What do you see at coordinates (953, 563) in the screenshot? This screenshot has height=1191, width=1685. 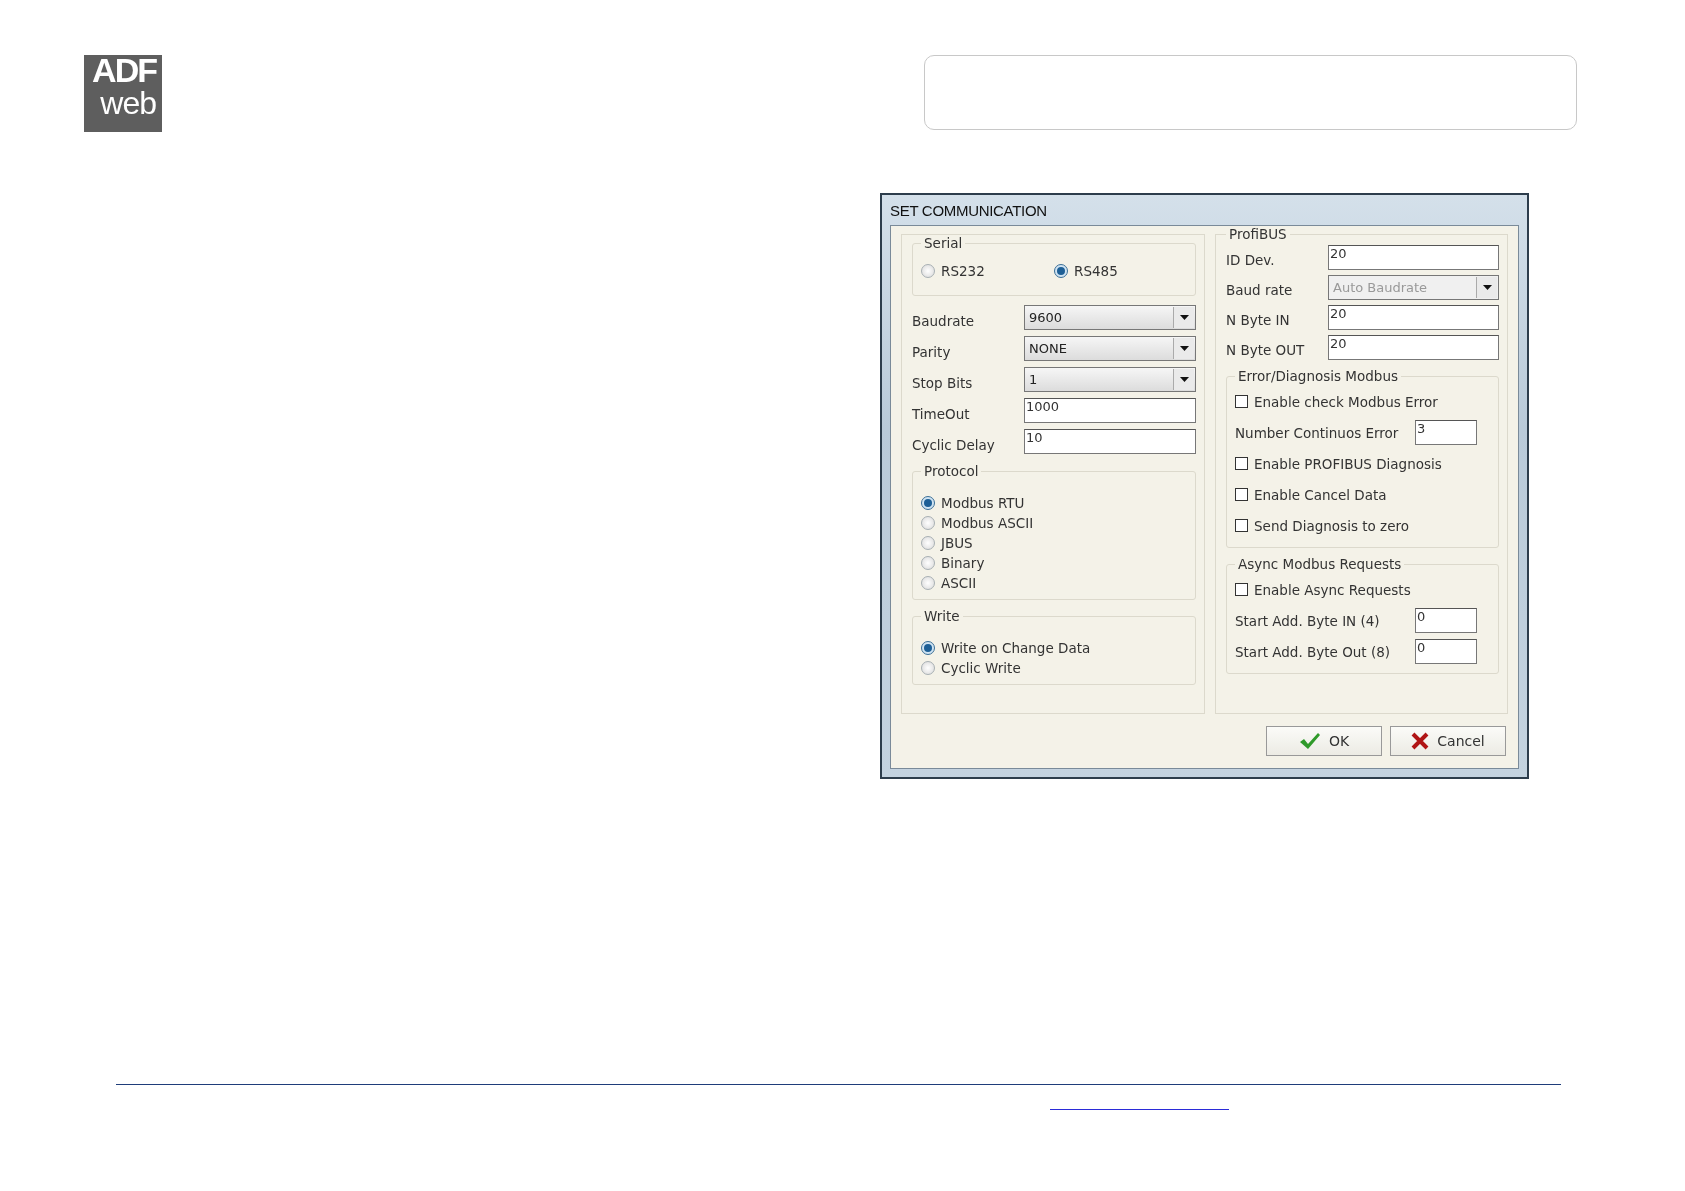 I see `radio-option: Binary` at bounding box center [953, 563].